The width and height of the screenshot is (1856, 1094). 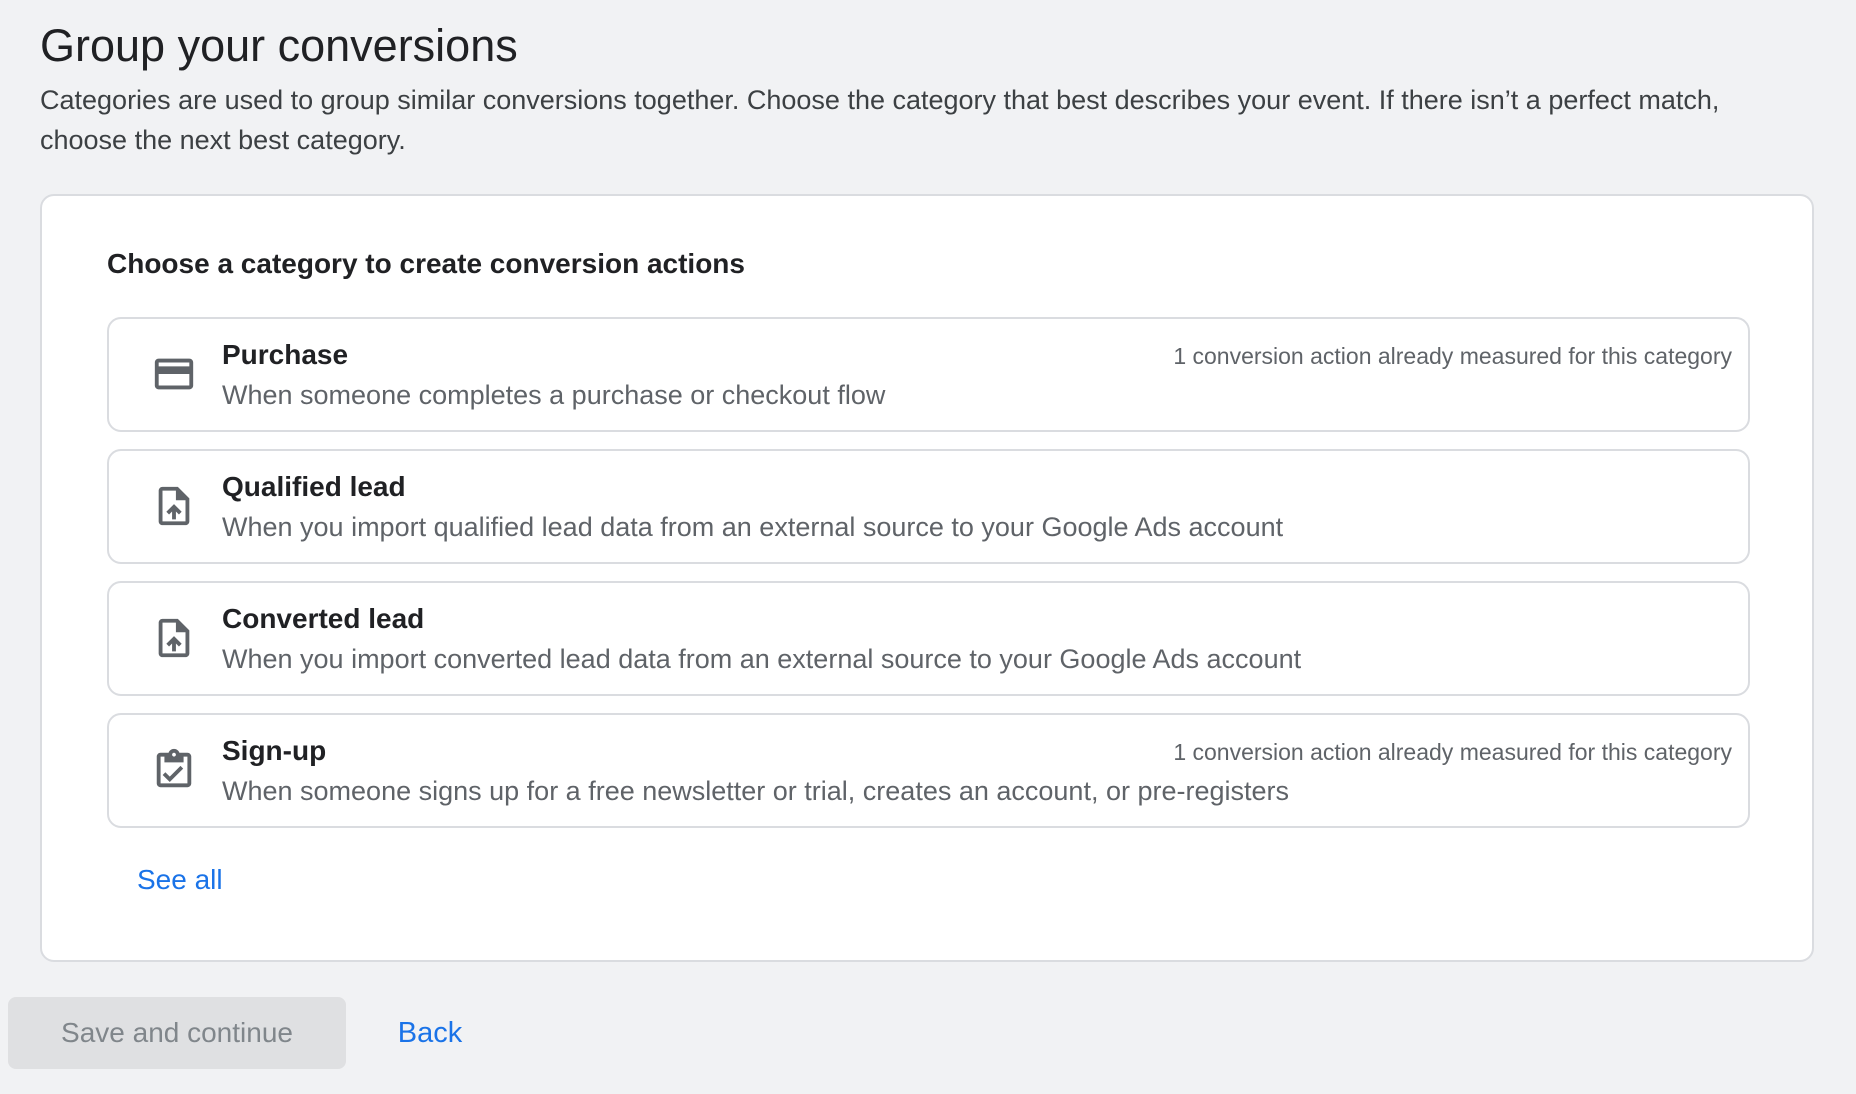 What do you see at coordinates (314, 486) in the screenshot?
I see `option-title: Qualified lead` at bounding box center [314, 486].